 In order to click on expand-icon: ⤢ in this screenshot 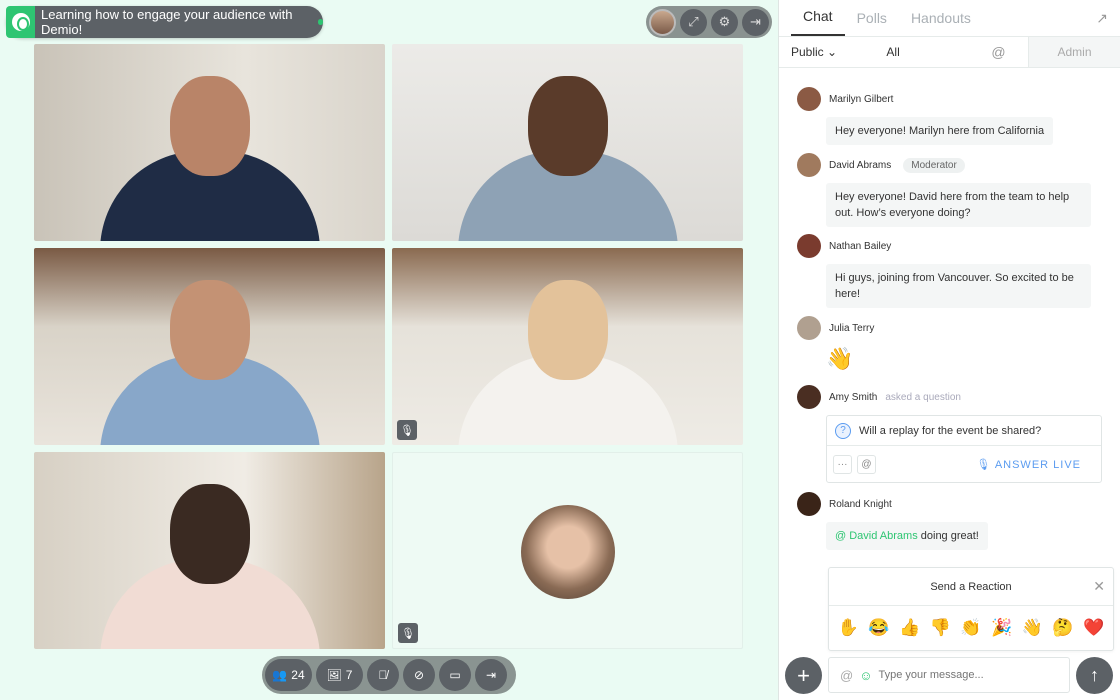, I will do `click(693, 22)`.